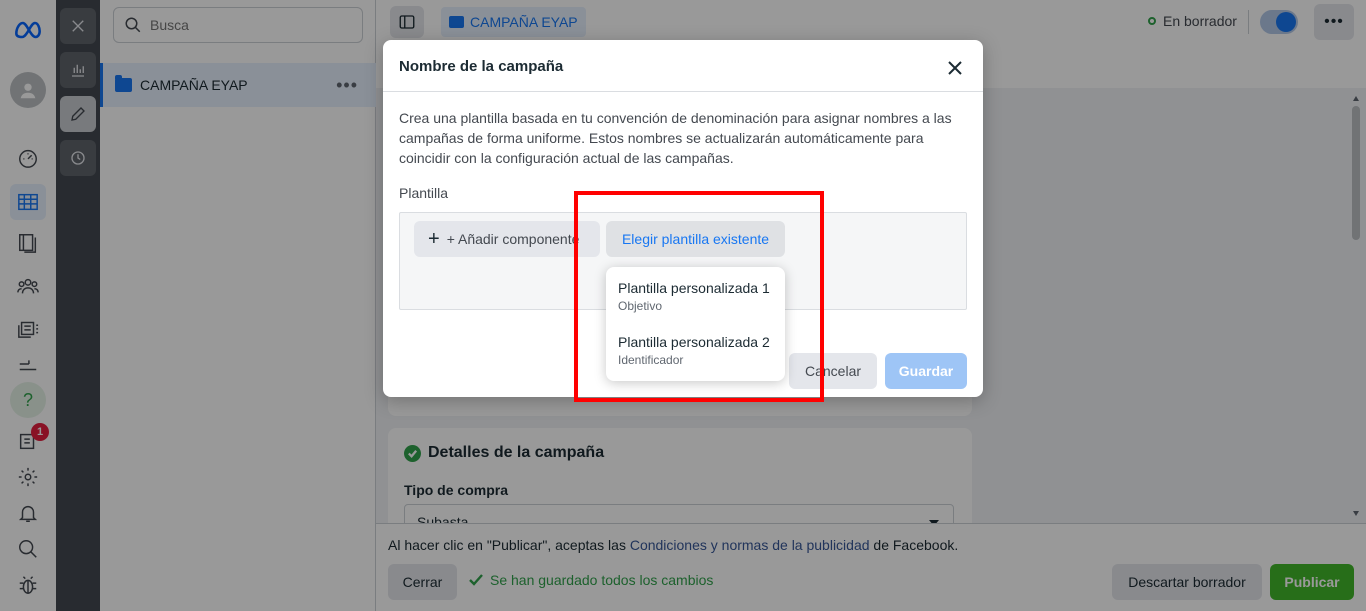  Describe the element at coordinates (683, 91) in the screenshot. I see `dialog-divider` at that location.